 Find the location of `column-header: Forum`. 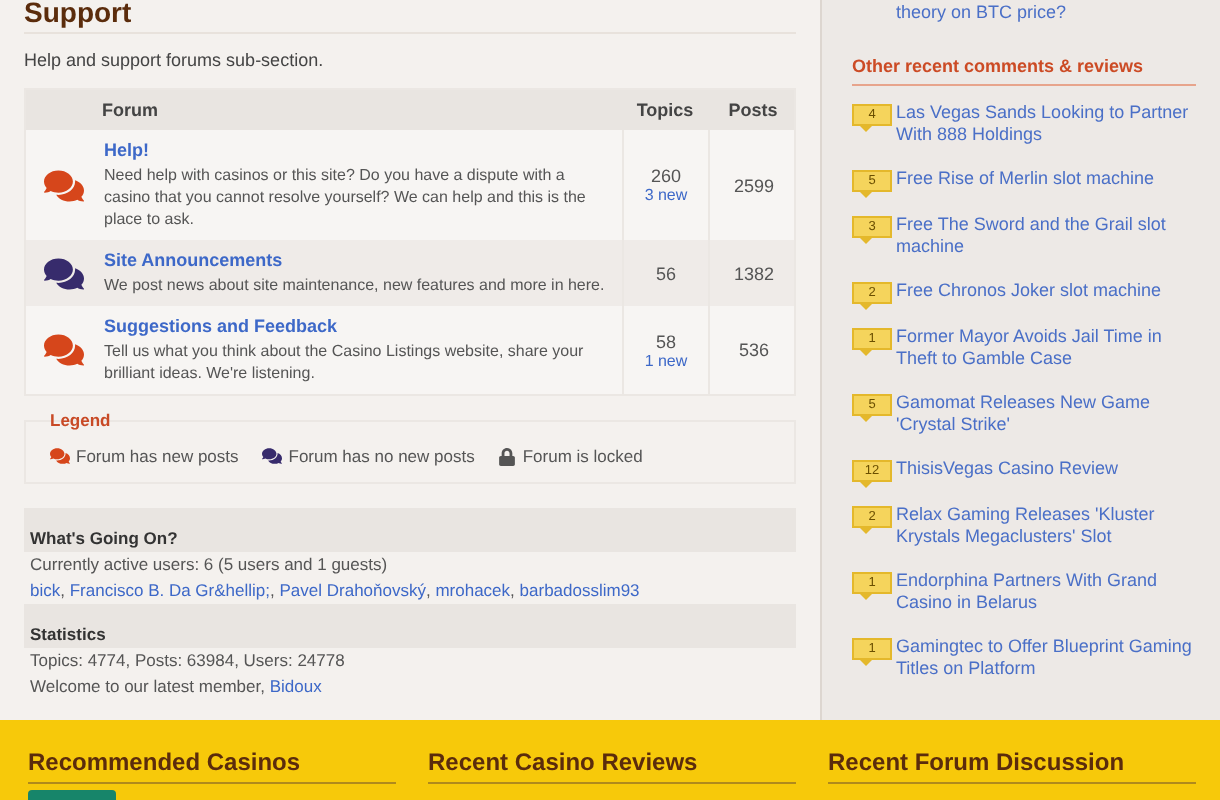

column-header: Forum is located at coordinates (131, 110).